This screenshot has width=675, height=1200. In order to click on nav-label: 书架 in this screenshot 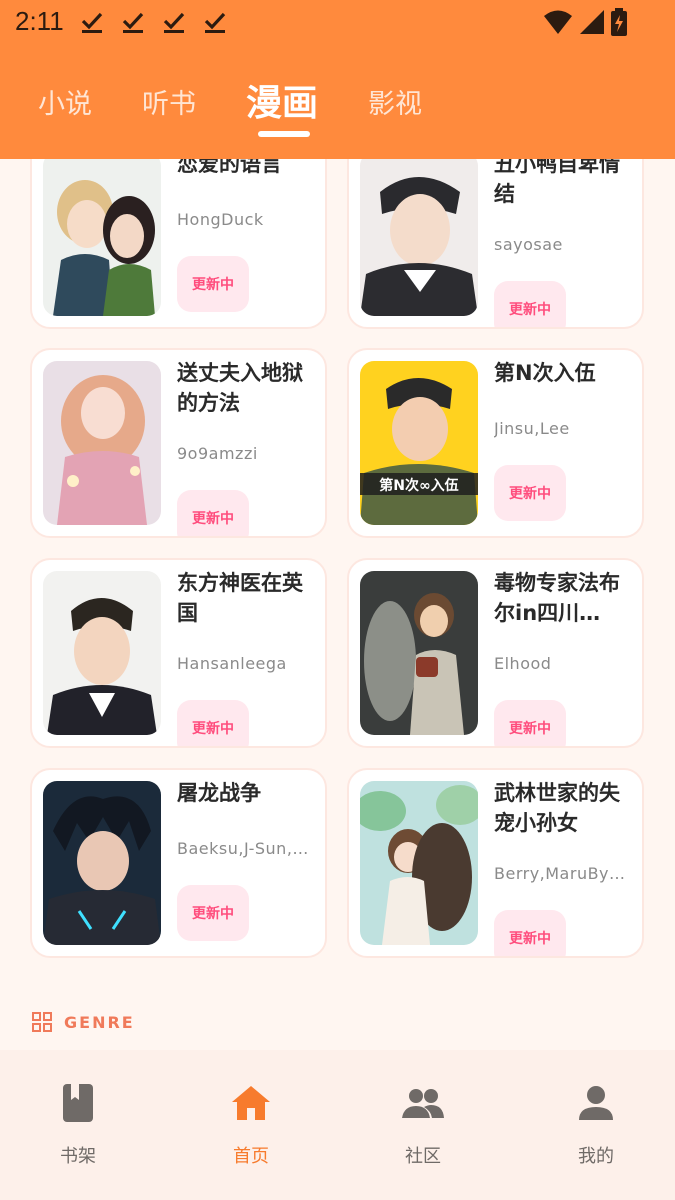, I will do `click(78, 1156)`.